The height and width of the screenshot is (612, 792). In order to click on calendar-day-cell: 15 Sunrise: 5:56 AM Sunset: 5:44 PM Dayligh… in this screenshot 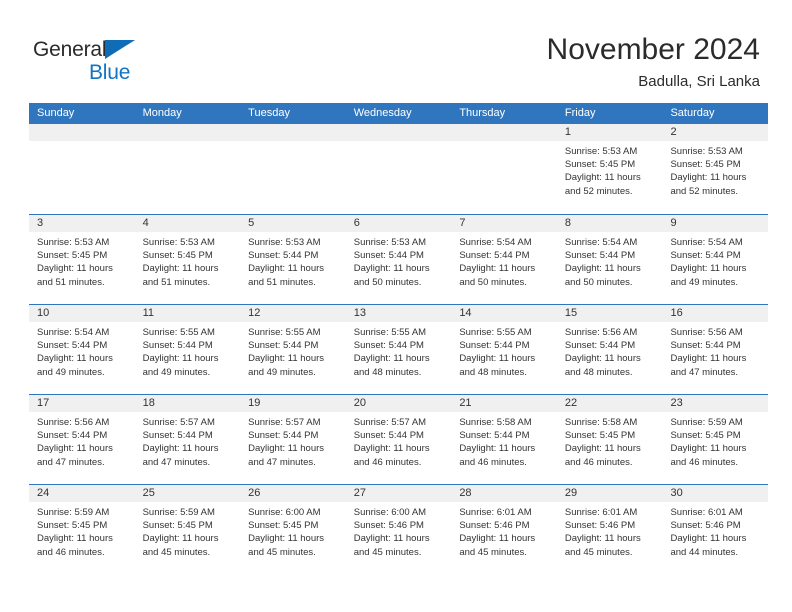, I will do `click(609, 349)`.